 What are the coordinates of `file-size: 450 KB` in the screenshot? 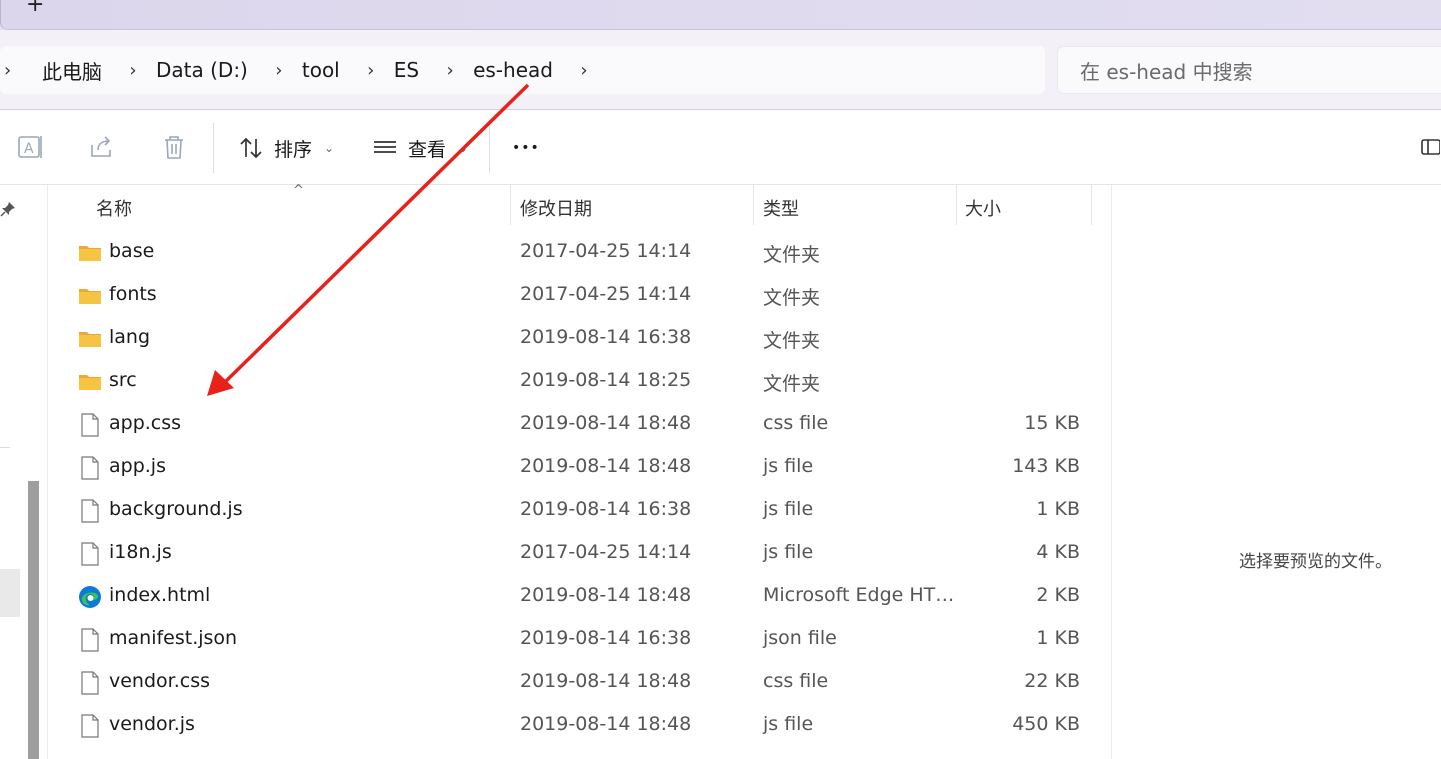 It's located at (1046, 724).